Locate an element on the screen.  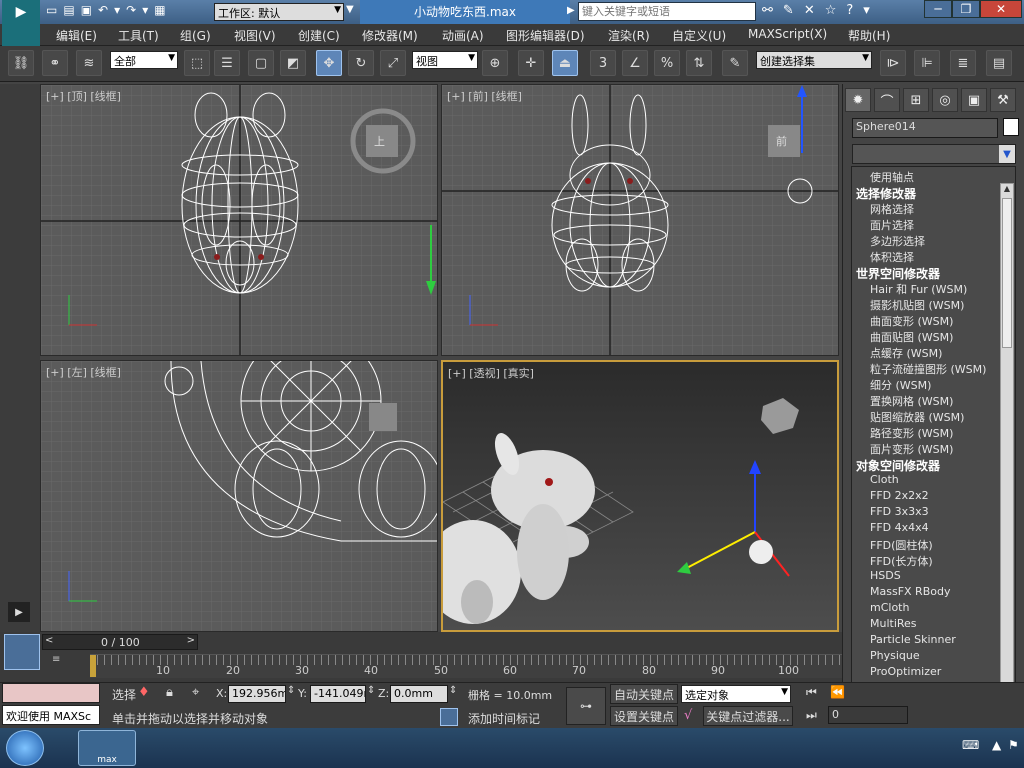
viewport-top: 上 [+] [顶] [线框] is located at coordinates (239, 220).